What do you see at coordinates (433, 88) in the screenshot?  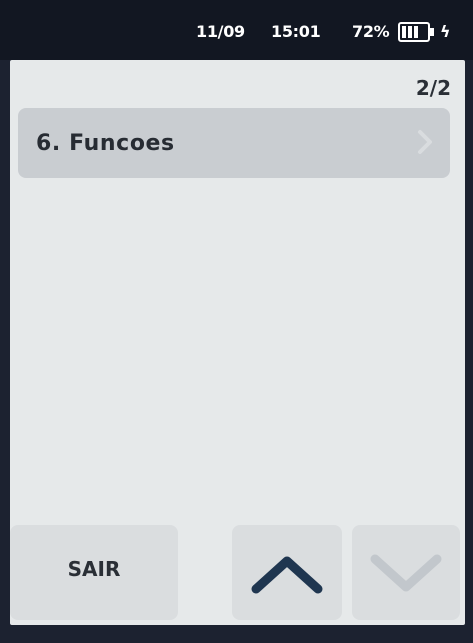 I see `page-indicator: 2/2` at bounding box center [433, 88].